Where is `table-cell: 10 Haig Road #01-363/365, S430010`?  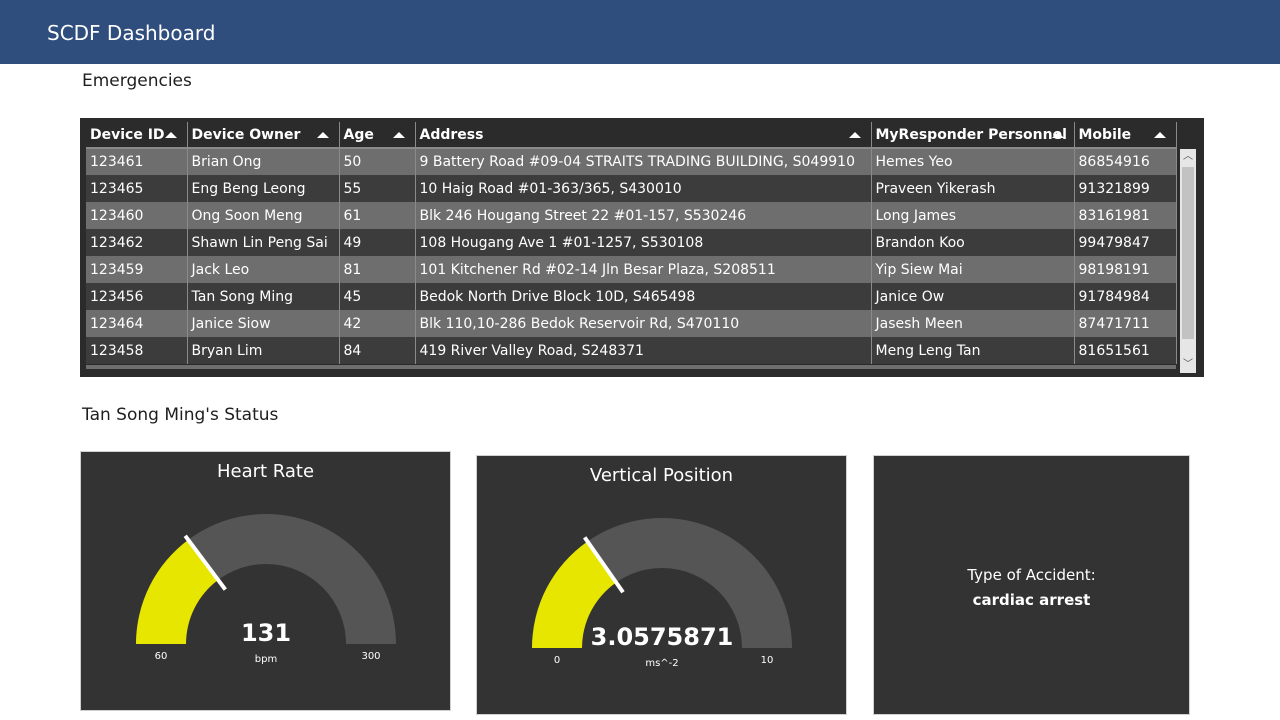
table-cell: 10 Haig Road #01-363/365, S430010 is located at coordinates (643, 188).